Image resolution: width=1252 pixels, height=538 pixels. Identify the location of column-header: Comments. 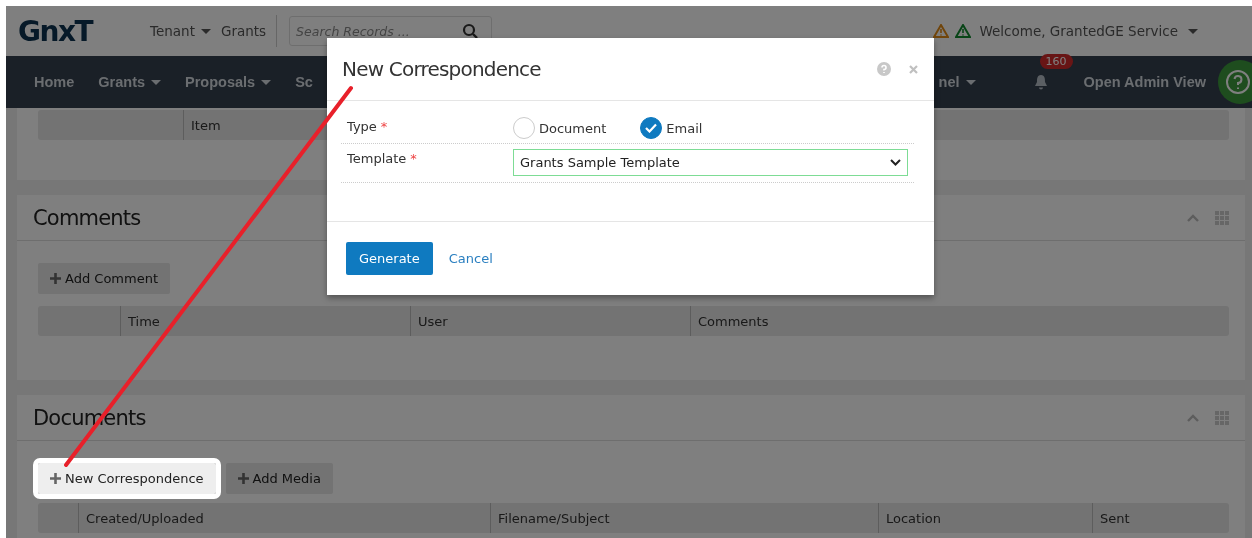
(959, 321).